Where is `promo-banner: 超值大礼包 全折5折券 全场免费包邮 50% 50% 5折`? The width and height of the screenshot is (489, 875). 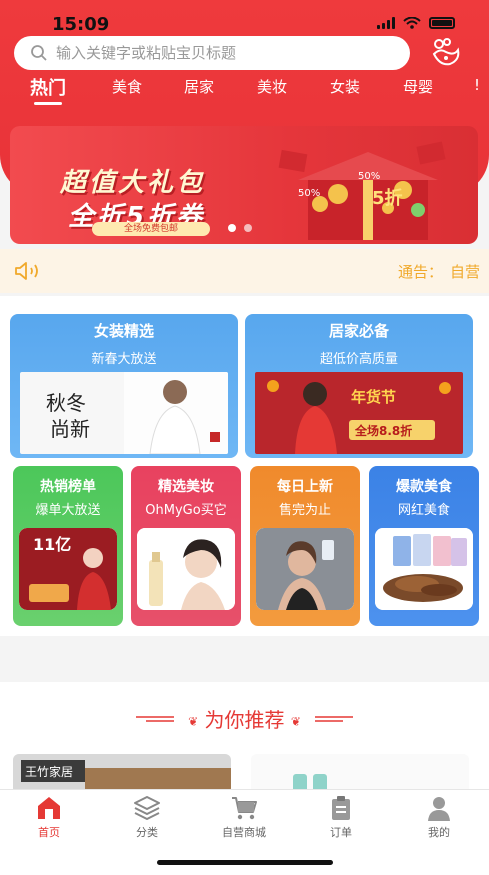
promo-banner: 超值大礼包 全折5折券 全场免费包邮 50% 50% 5折 is located at coordinates (244, 185).